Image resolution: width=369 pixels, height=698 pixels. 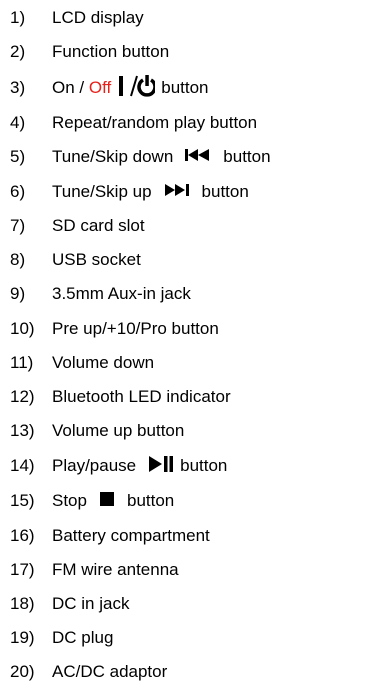 What do you see at coordinates (135, 328) in the screenshot?
I see `item-label: Pre up/+10/Pro button` at bounding box center [135, 328].